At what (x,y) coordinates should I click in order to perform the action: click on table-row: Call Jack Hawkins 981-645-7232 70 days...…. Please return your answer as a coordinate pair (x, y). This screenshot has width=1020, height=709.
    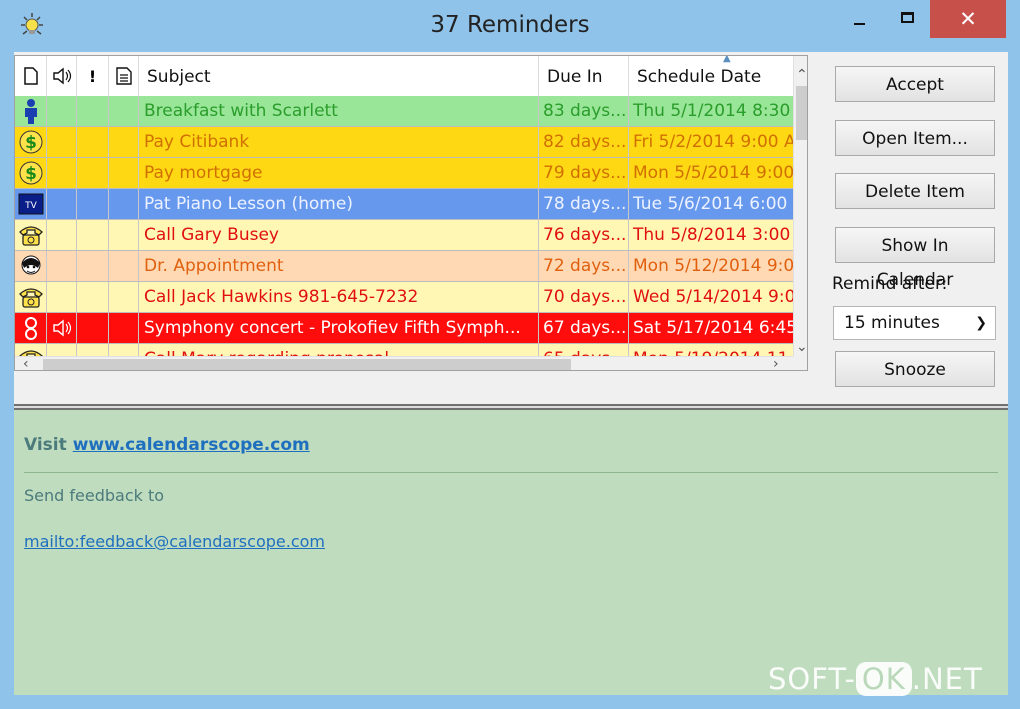
    Looking at the image, I should click on (404, 297).